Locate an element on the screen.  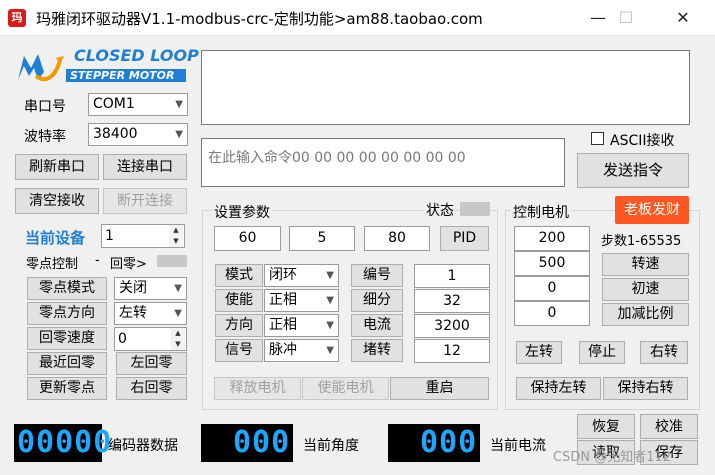
current-button: 电流 is located at coordinates (377, 325).